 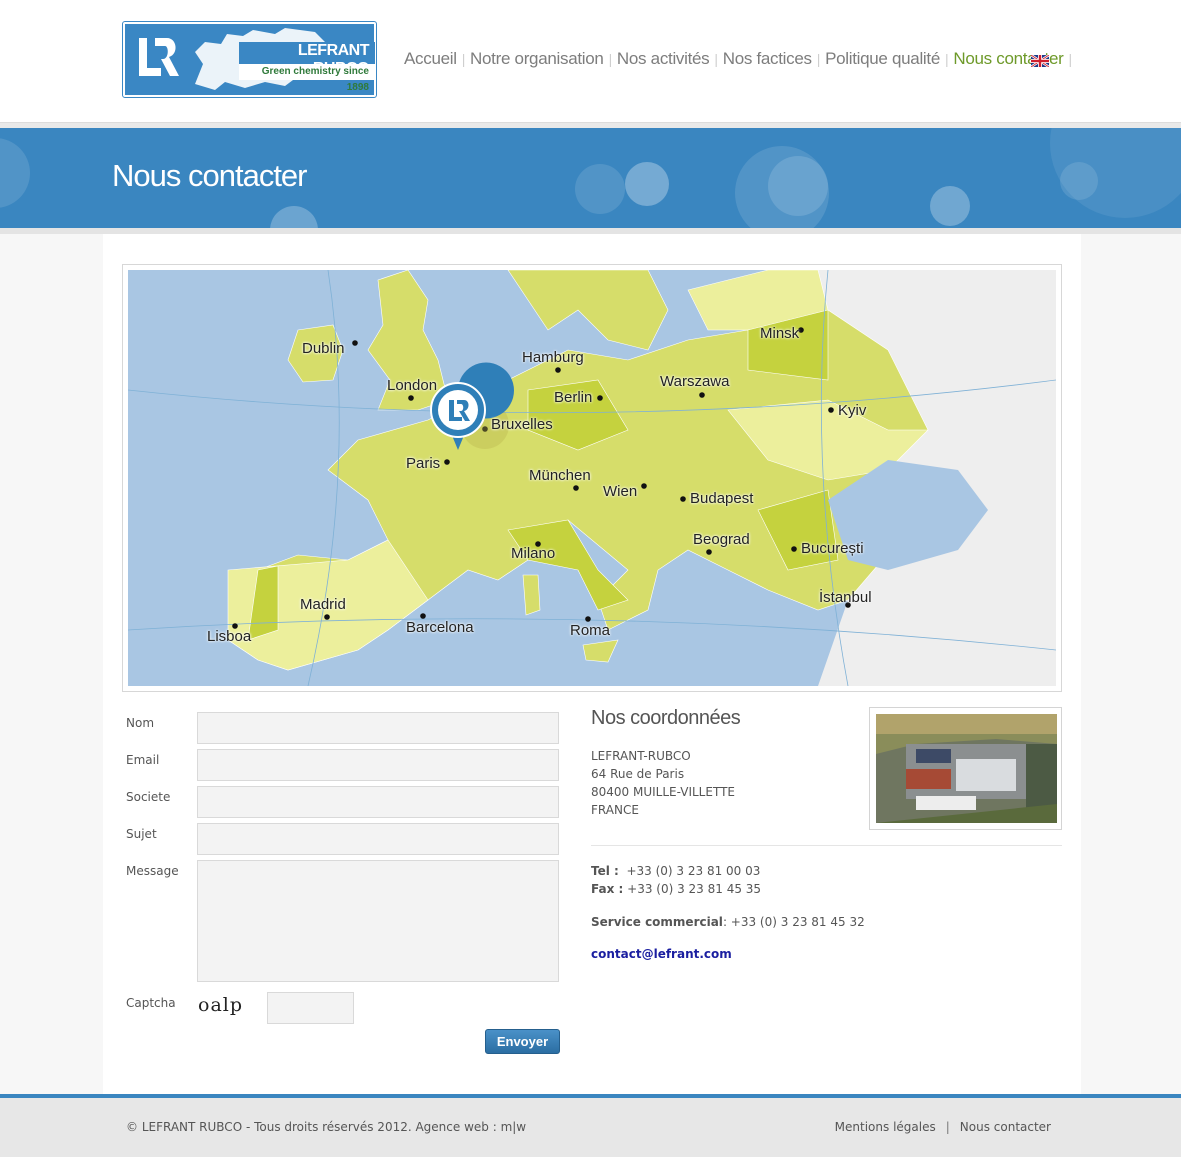 What do you see at coordinates (605, 871) in the screenshot?
I see `tel-label: Tel :` at bounding box center [605, 871].